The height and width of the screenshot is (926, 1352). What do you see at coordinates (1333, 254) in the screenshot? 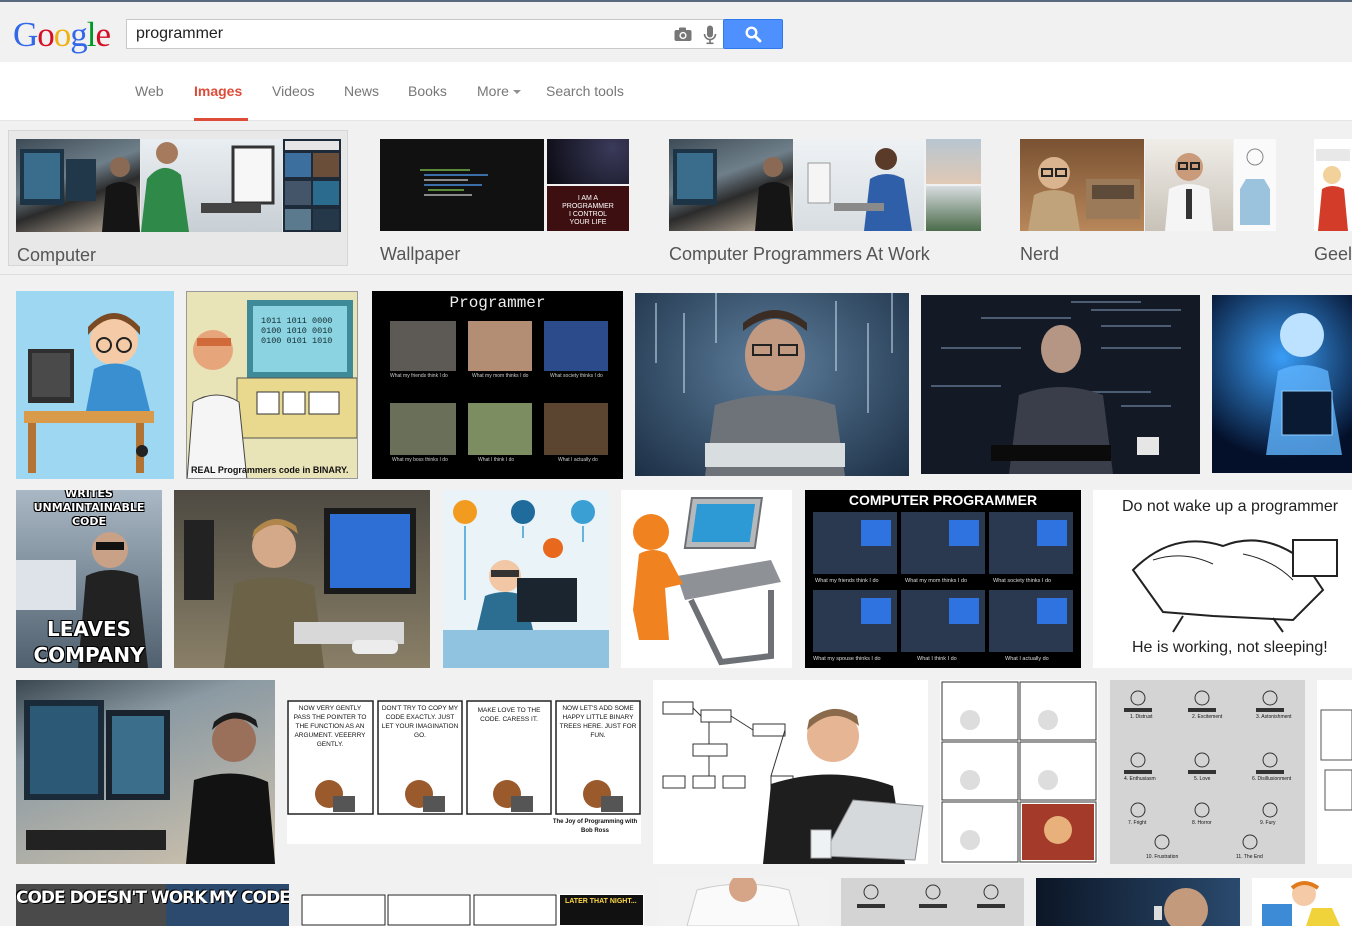
I see `related-label: Geel` at bounding box center [1333, 254].